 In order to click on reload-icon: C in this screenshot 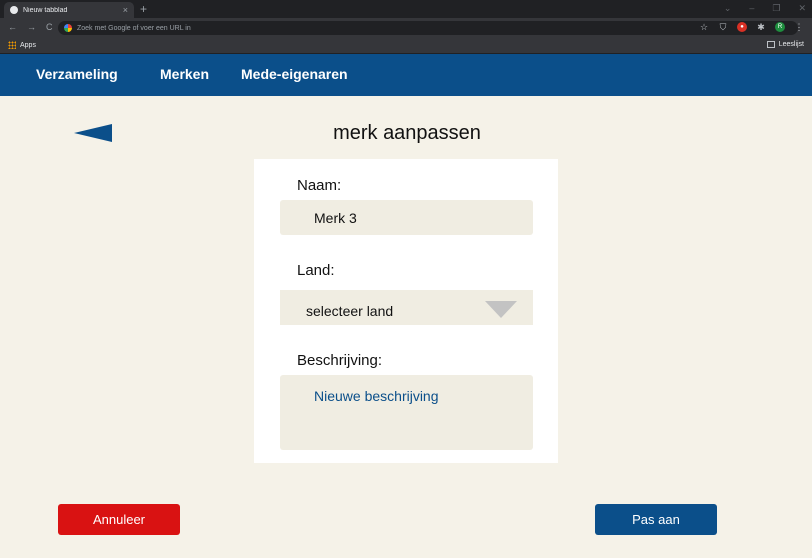, I will do `click(49, 27)`.